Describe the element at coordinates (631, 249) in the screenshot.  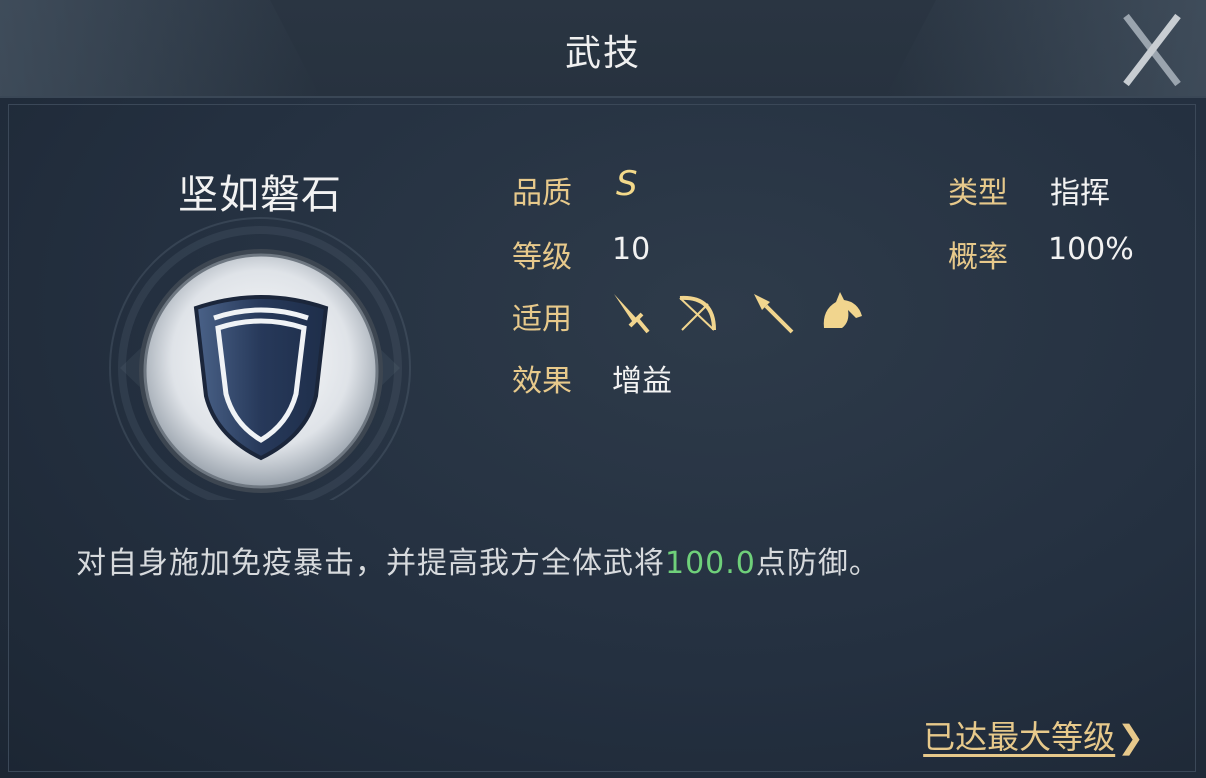
I see `level-value: 10` at that location.